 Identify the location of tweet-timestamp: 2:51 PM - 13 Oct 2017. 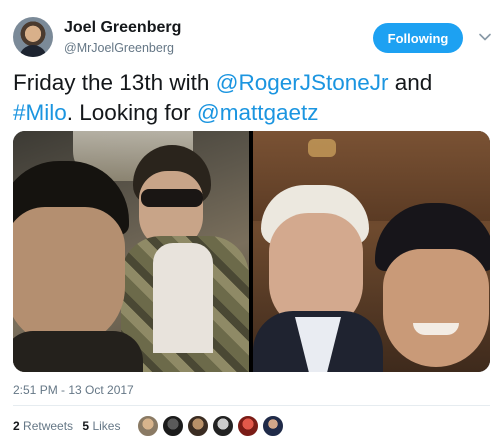
(73, 390).